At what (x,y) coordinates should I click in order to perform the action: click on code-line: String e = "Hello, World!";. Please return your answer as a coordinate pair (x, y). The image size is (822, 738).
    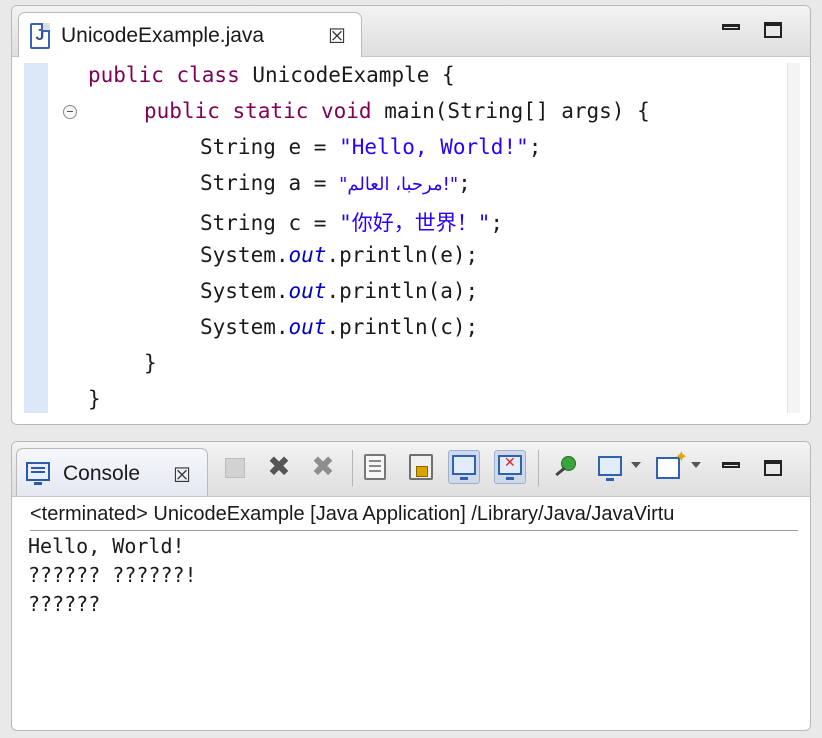
    Looking at the image, I should click on (370, 147).